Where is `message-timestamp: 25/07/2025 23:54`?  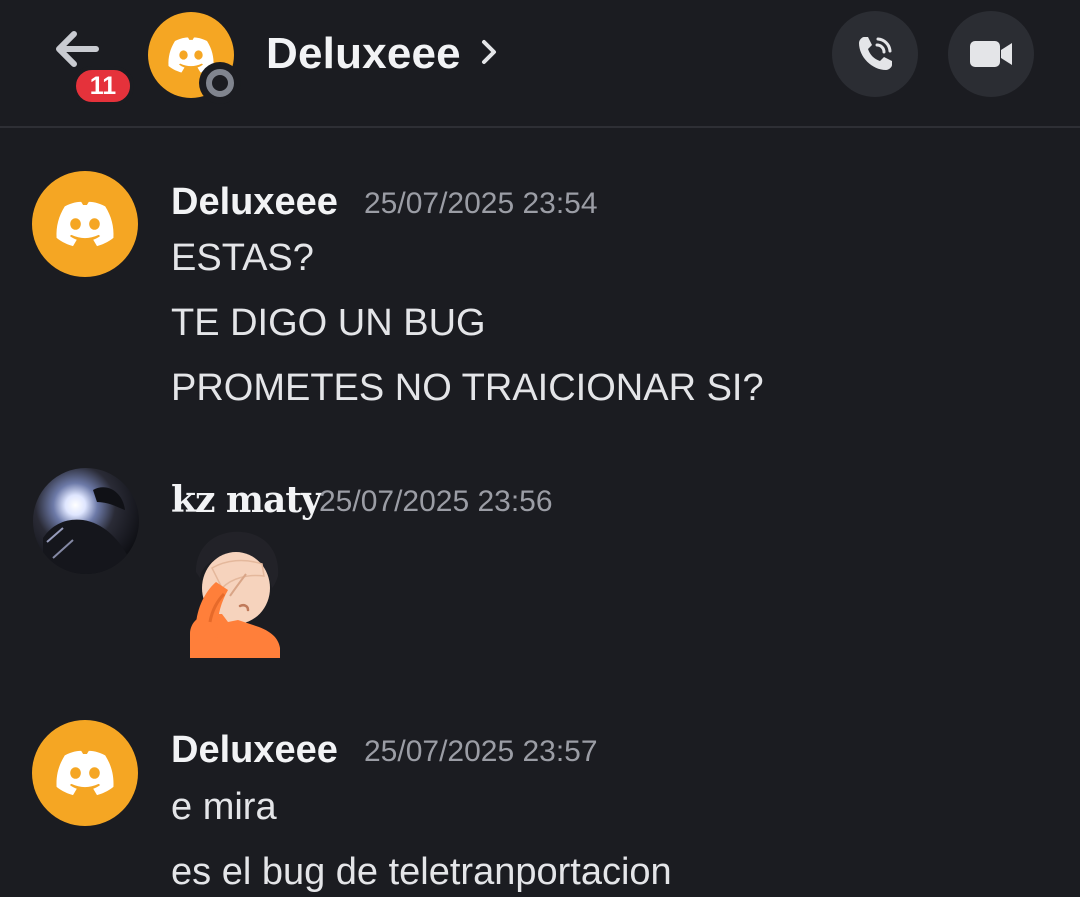
message-timestamp: 25/07/2025 23:54 is located at coordinates (481, 203).